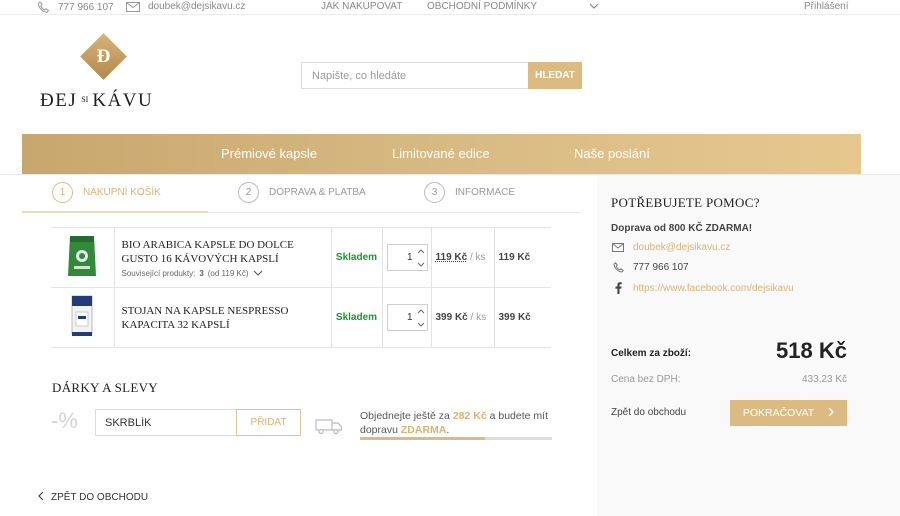 This screenshot has height=516, width=900. I want to click on continue-label: POKRAČOVAT, so click(778, 413).